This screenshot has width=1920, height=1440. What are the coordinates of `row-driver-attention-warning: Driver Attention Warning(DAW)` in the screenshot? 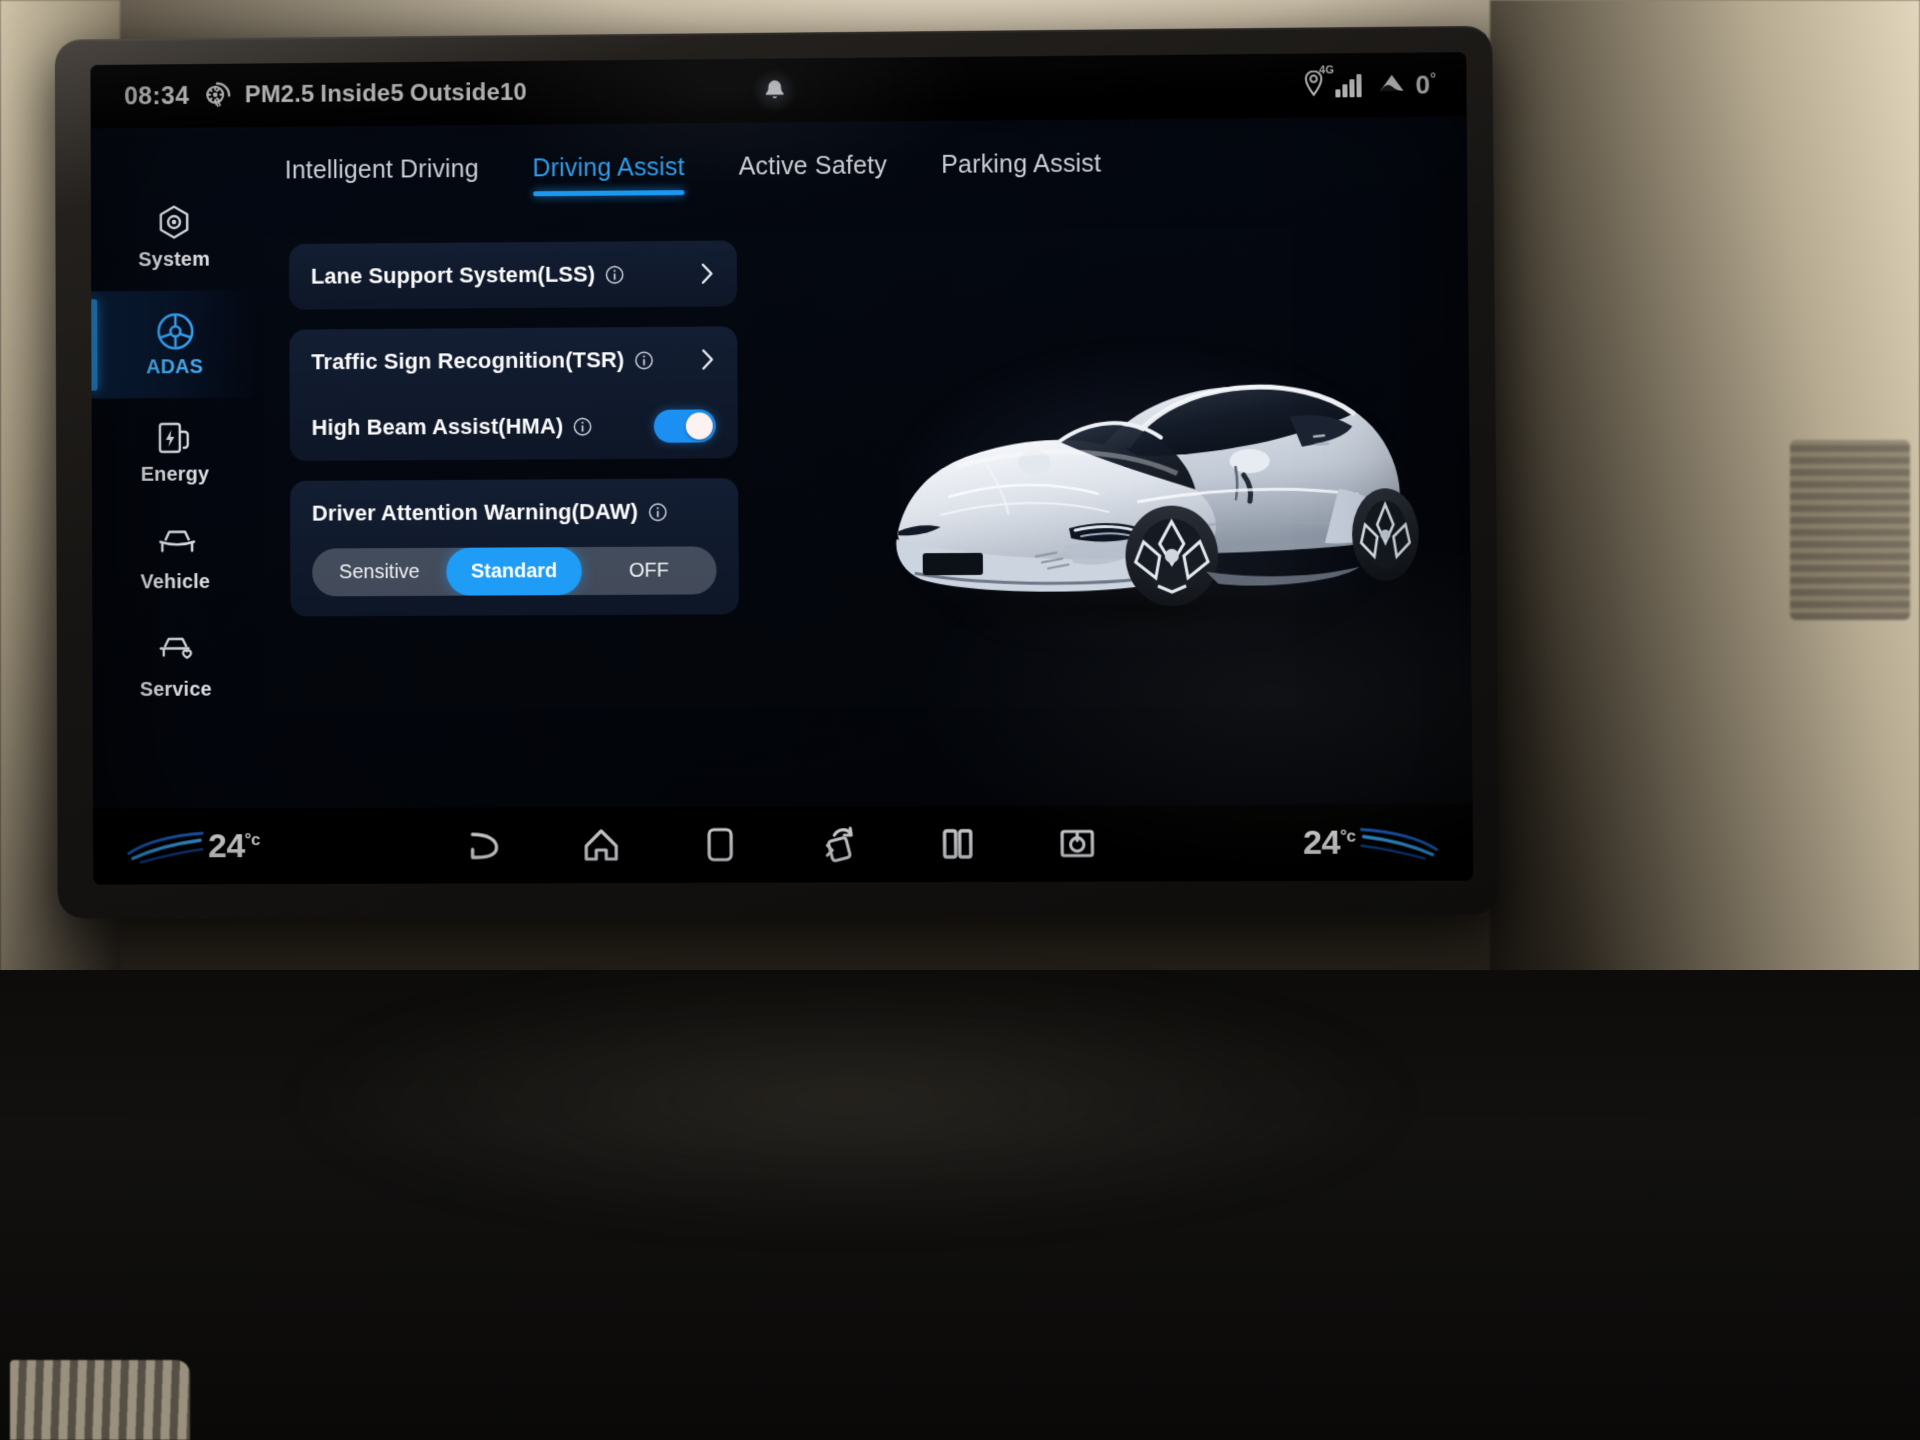 It's located at (514, 512).